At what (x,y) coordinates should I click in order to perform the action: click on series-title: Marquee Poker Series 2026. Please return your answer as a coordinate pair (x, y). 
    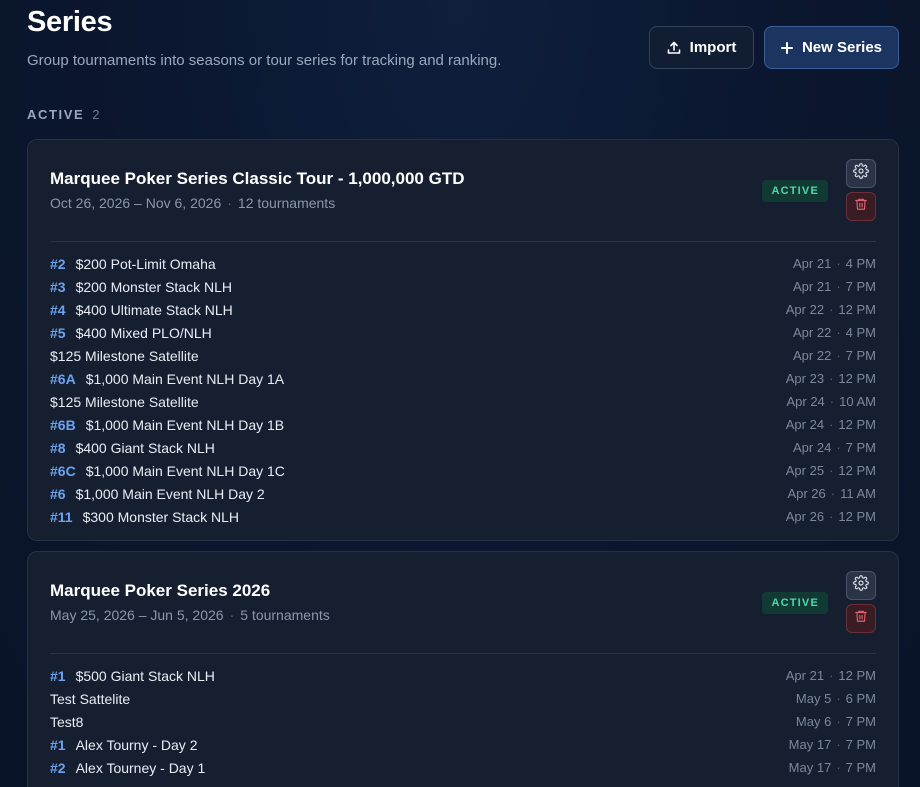
    Looking at the image, I should click on (160, 591).